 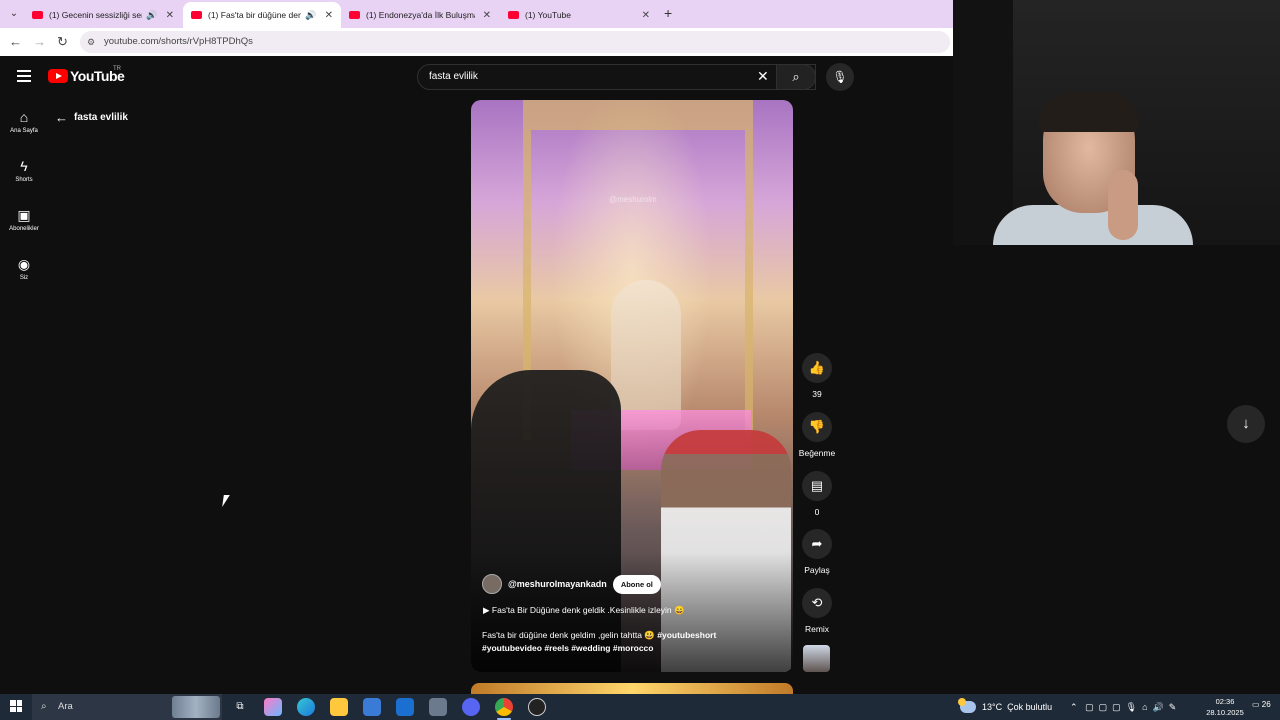 I want to click on new-tab-plus-icon: +, so click(x=668, y=13).